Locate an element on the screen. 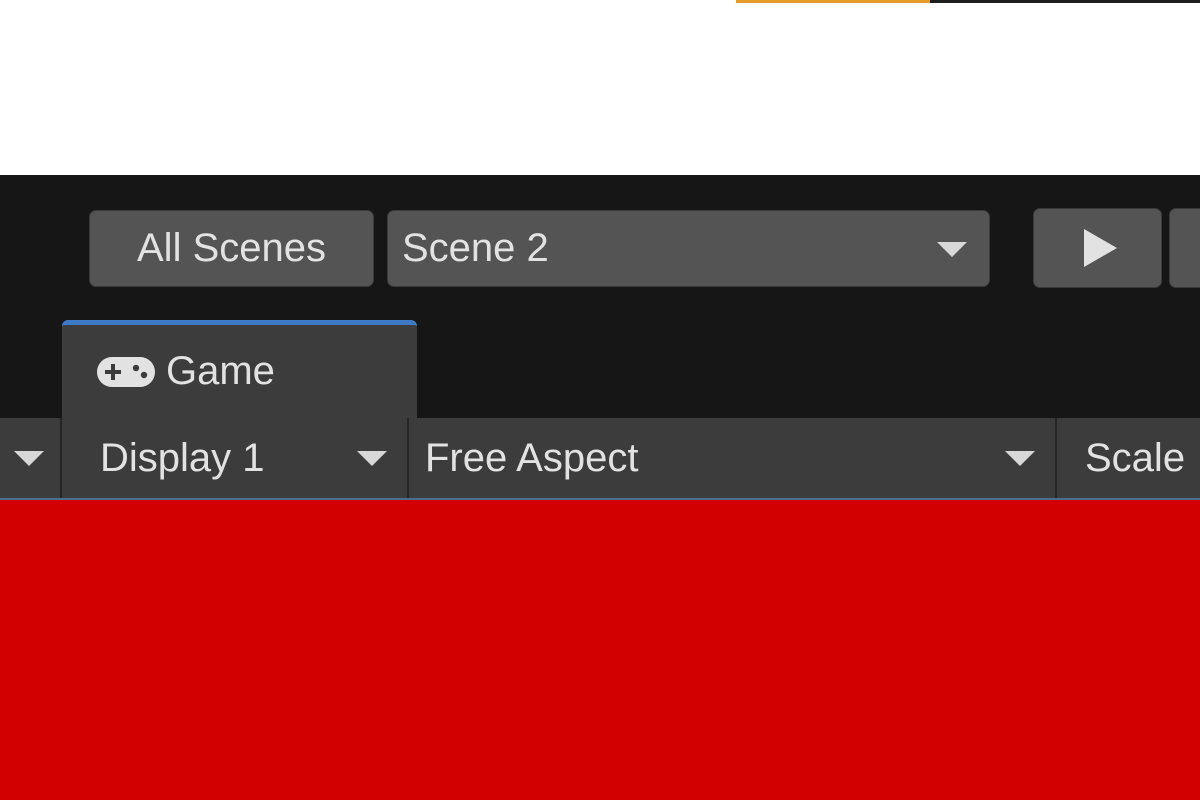 The width and height of the screenshot is (1200, 800). game-view-toolbar: Display 1 Free Aspect Scale is located at coordinates (600, 459).